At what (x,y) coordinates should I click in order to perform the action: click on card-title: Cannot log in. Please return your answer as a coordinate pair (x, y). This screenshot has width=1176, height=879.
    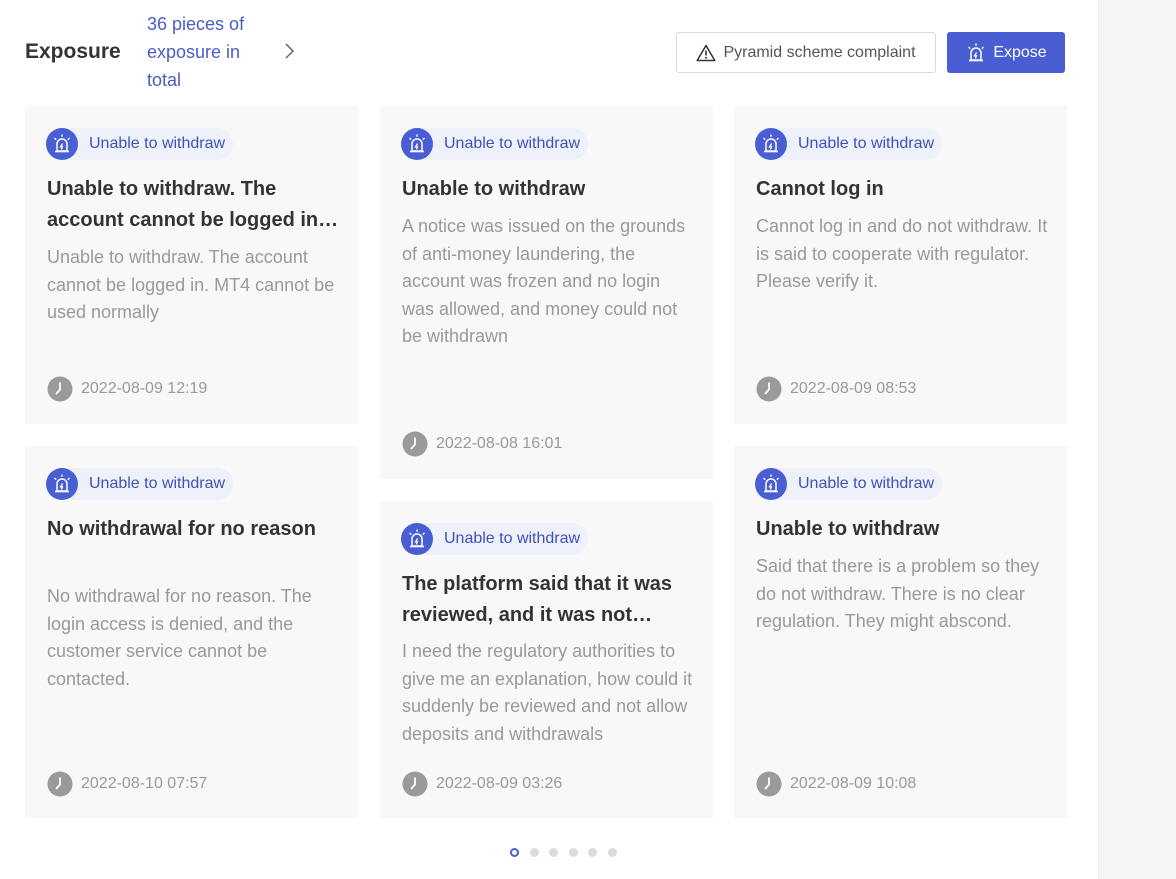
    Looking at the image, I should click on (902, 189).